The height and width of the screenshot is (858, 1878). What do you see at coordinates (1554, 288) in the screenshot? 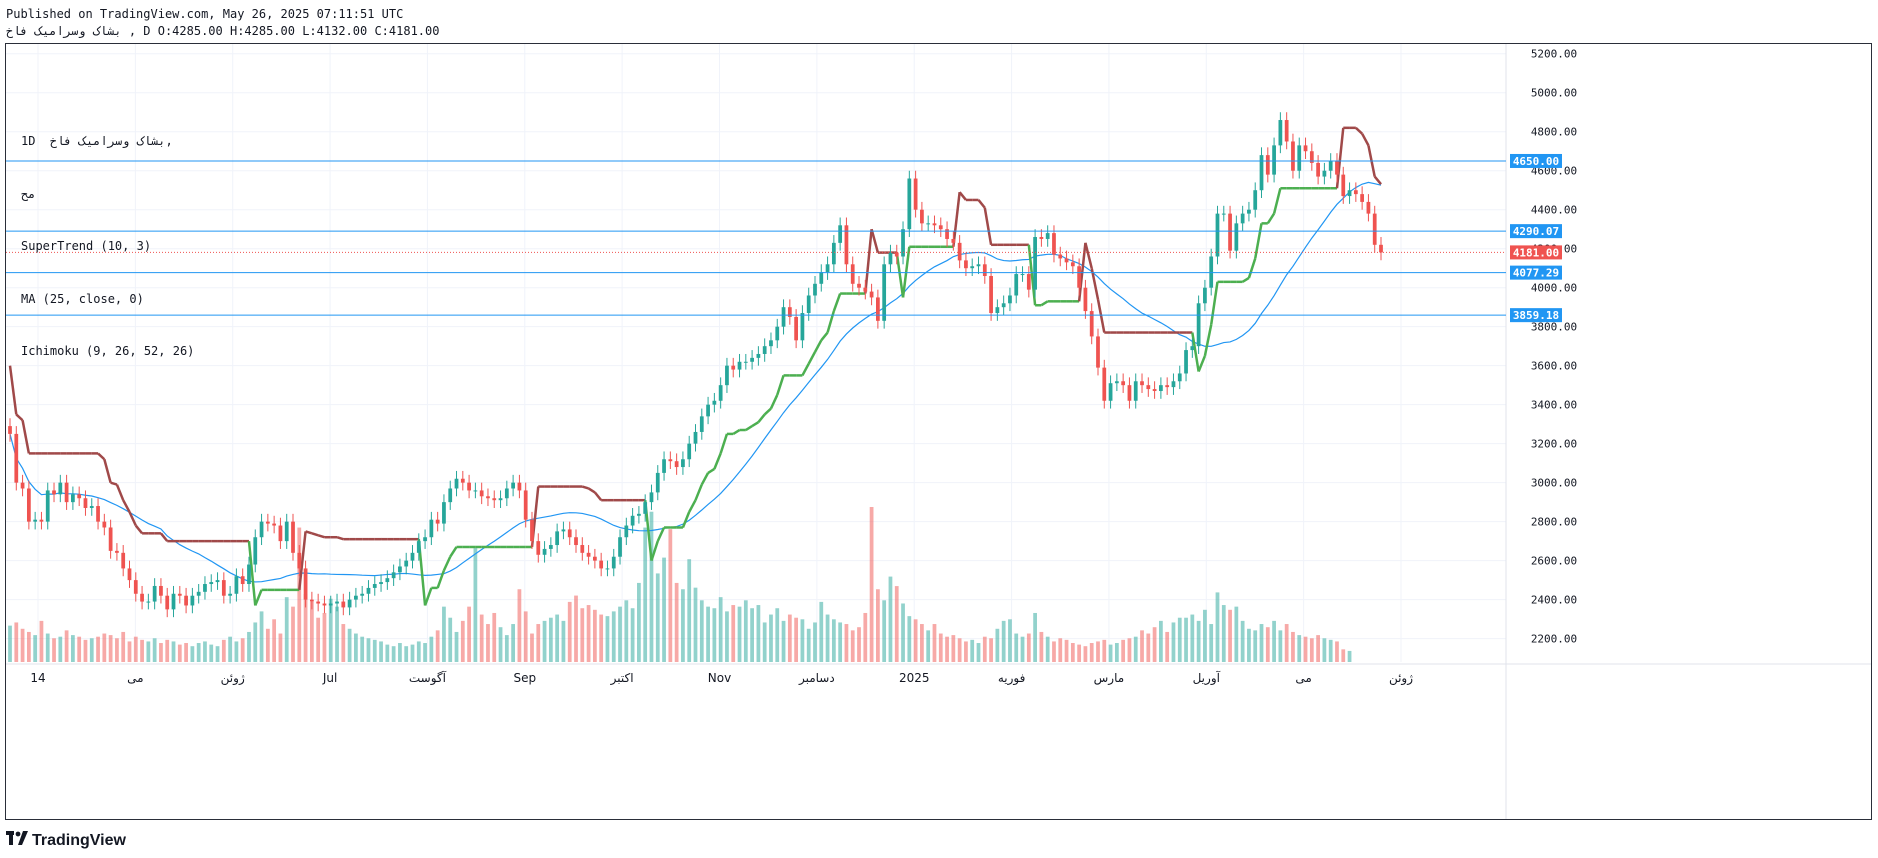
I see `y-tick-label: 4000.00` at bounding box center [1554, 288].